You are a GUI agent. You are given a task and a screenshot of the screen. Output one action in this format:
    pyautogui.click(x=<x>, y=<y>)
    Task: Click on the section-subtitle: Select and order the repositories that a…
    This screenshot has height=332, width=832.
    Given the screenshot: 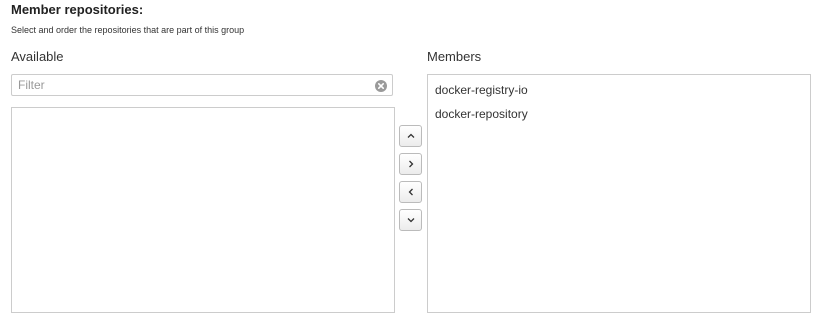 What is the action you would take?
    pyautogui.click(x=128, y=30)
    